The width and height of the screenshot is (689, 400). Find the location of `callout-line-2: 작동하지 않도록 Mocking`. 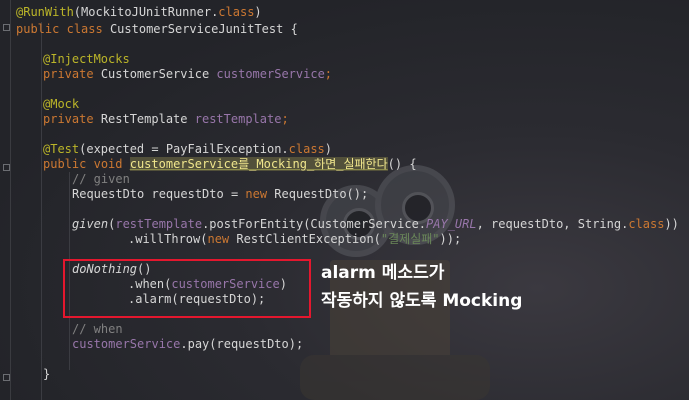

callout-line-2: 작동하지 않도록 Mocking is located at coordinates (422, 301).